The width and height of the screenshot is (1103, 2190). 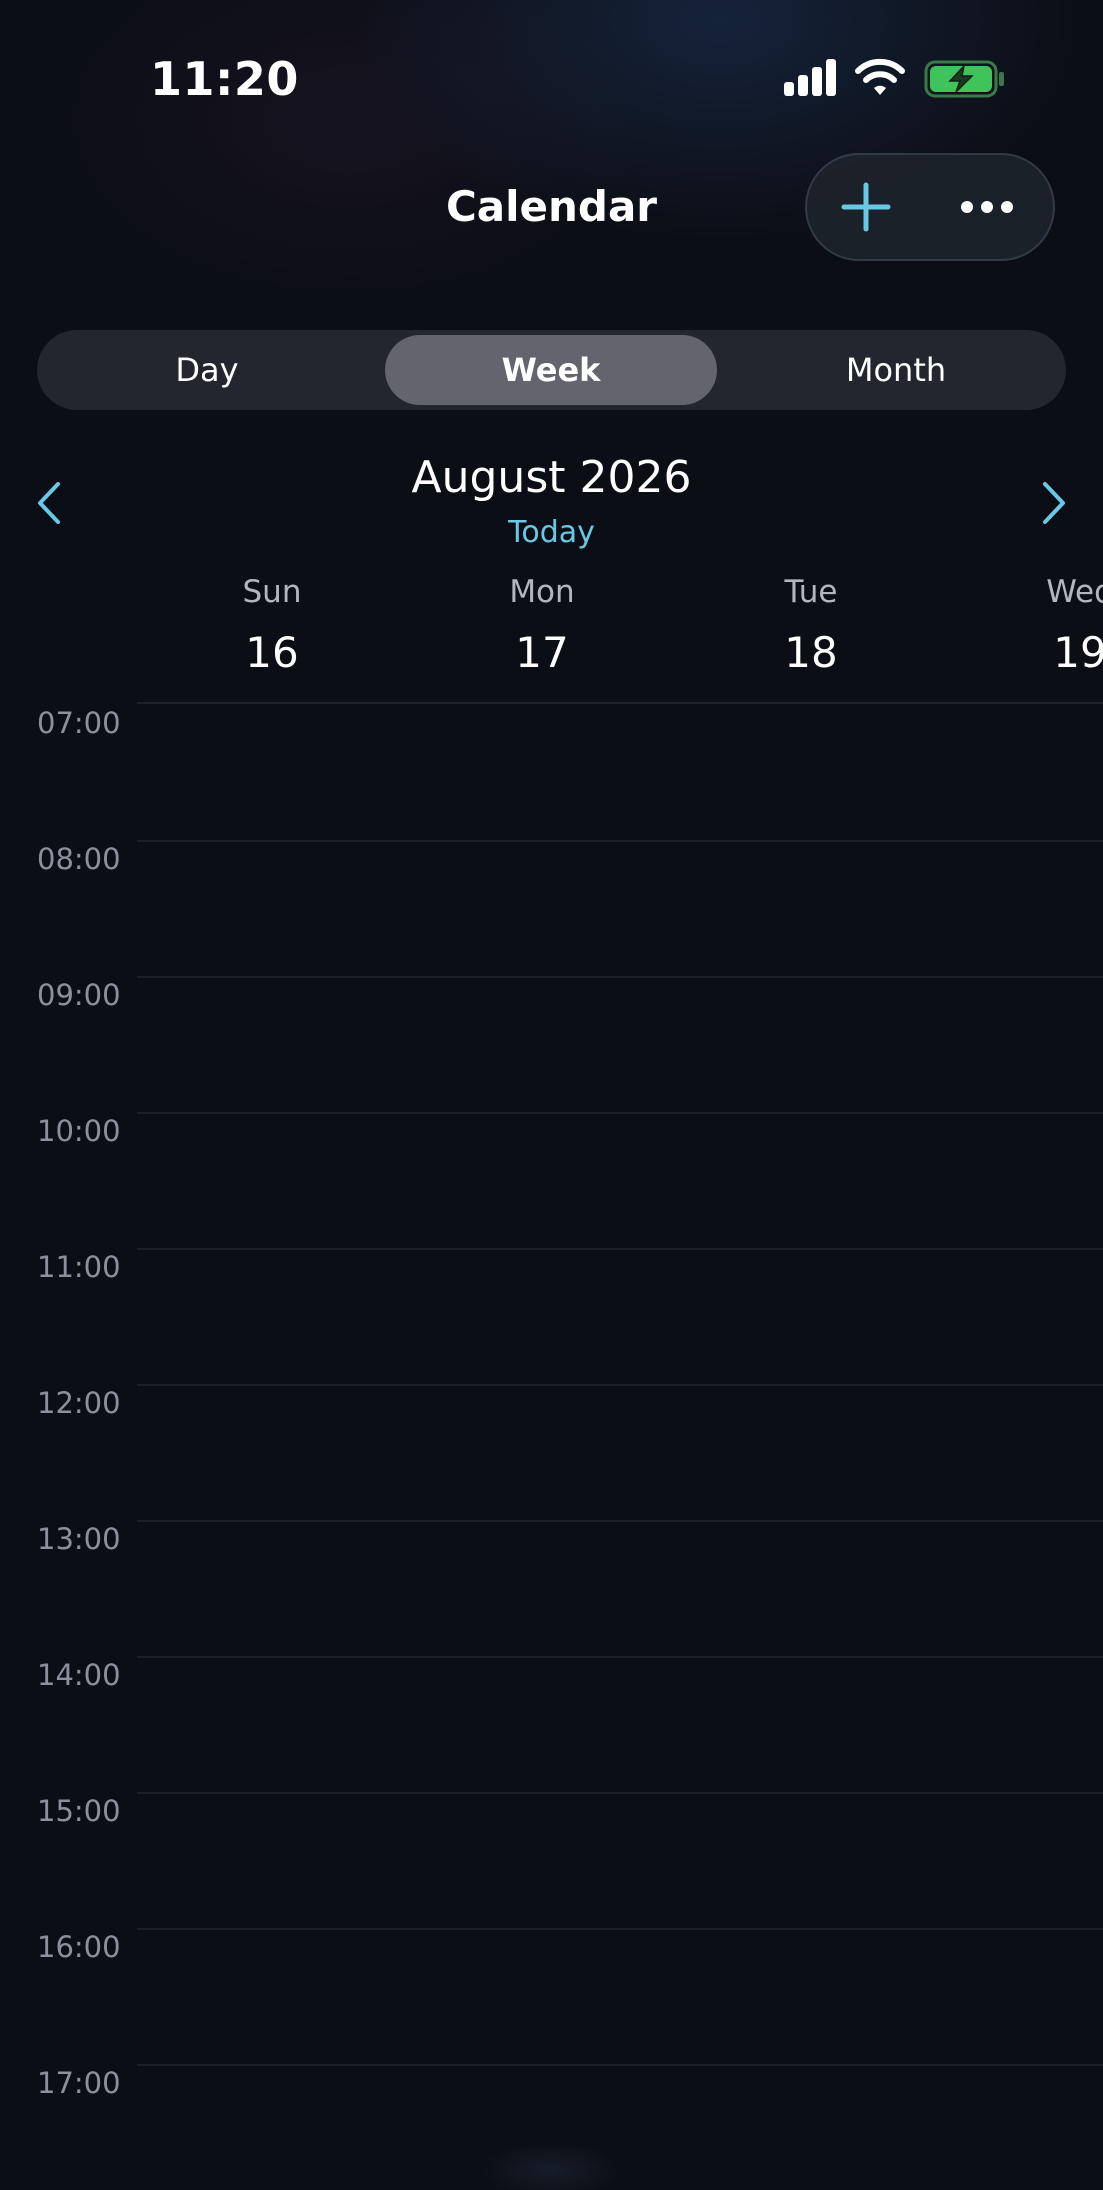 I want to click on day-name: Mon, so click(x=542, y=592).